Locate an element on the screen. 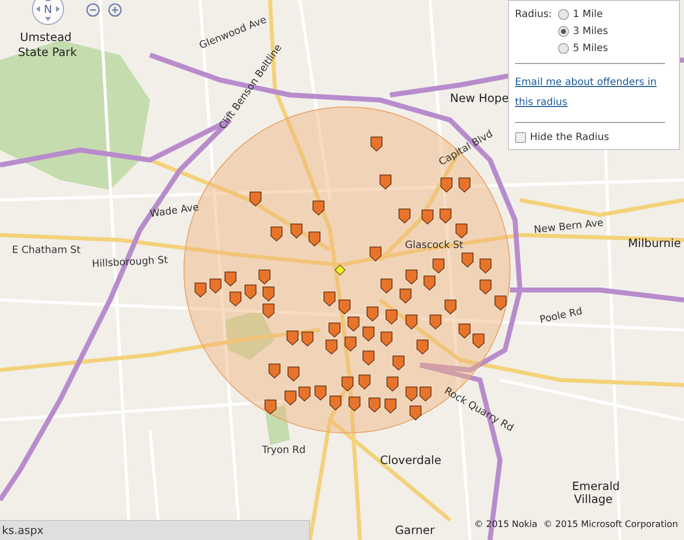  zoom-out-icon is located at coordinates (93, 10).